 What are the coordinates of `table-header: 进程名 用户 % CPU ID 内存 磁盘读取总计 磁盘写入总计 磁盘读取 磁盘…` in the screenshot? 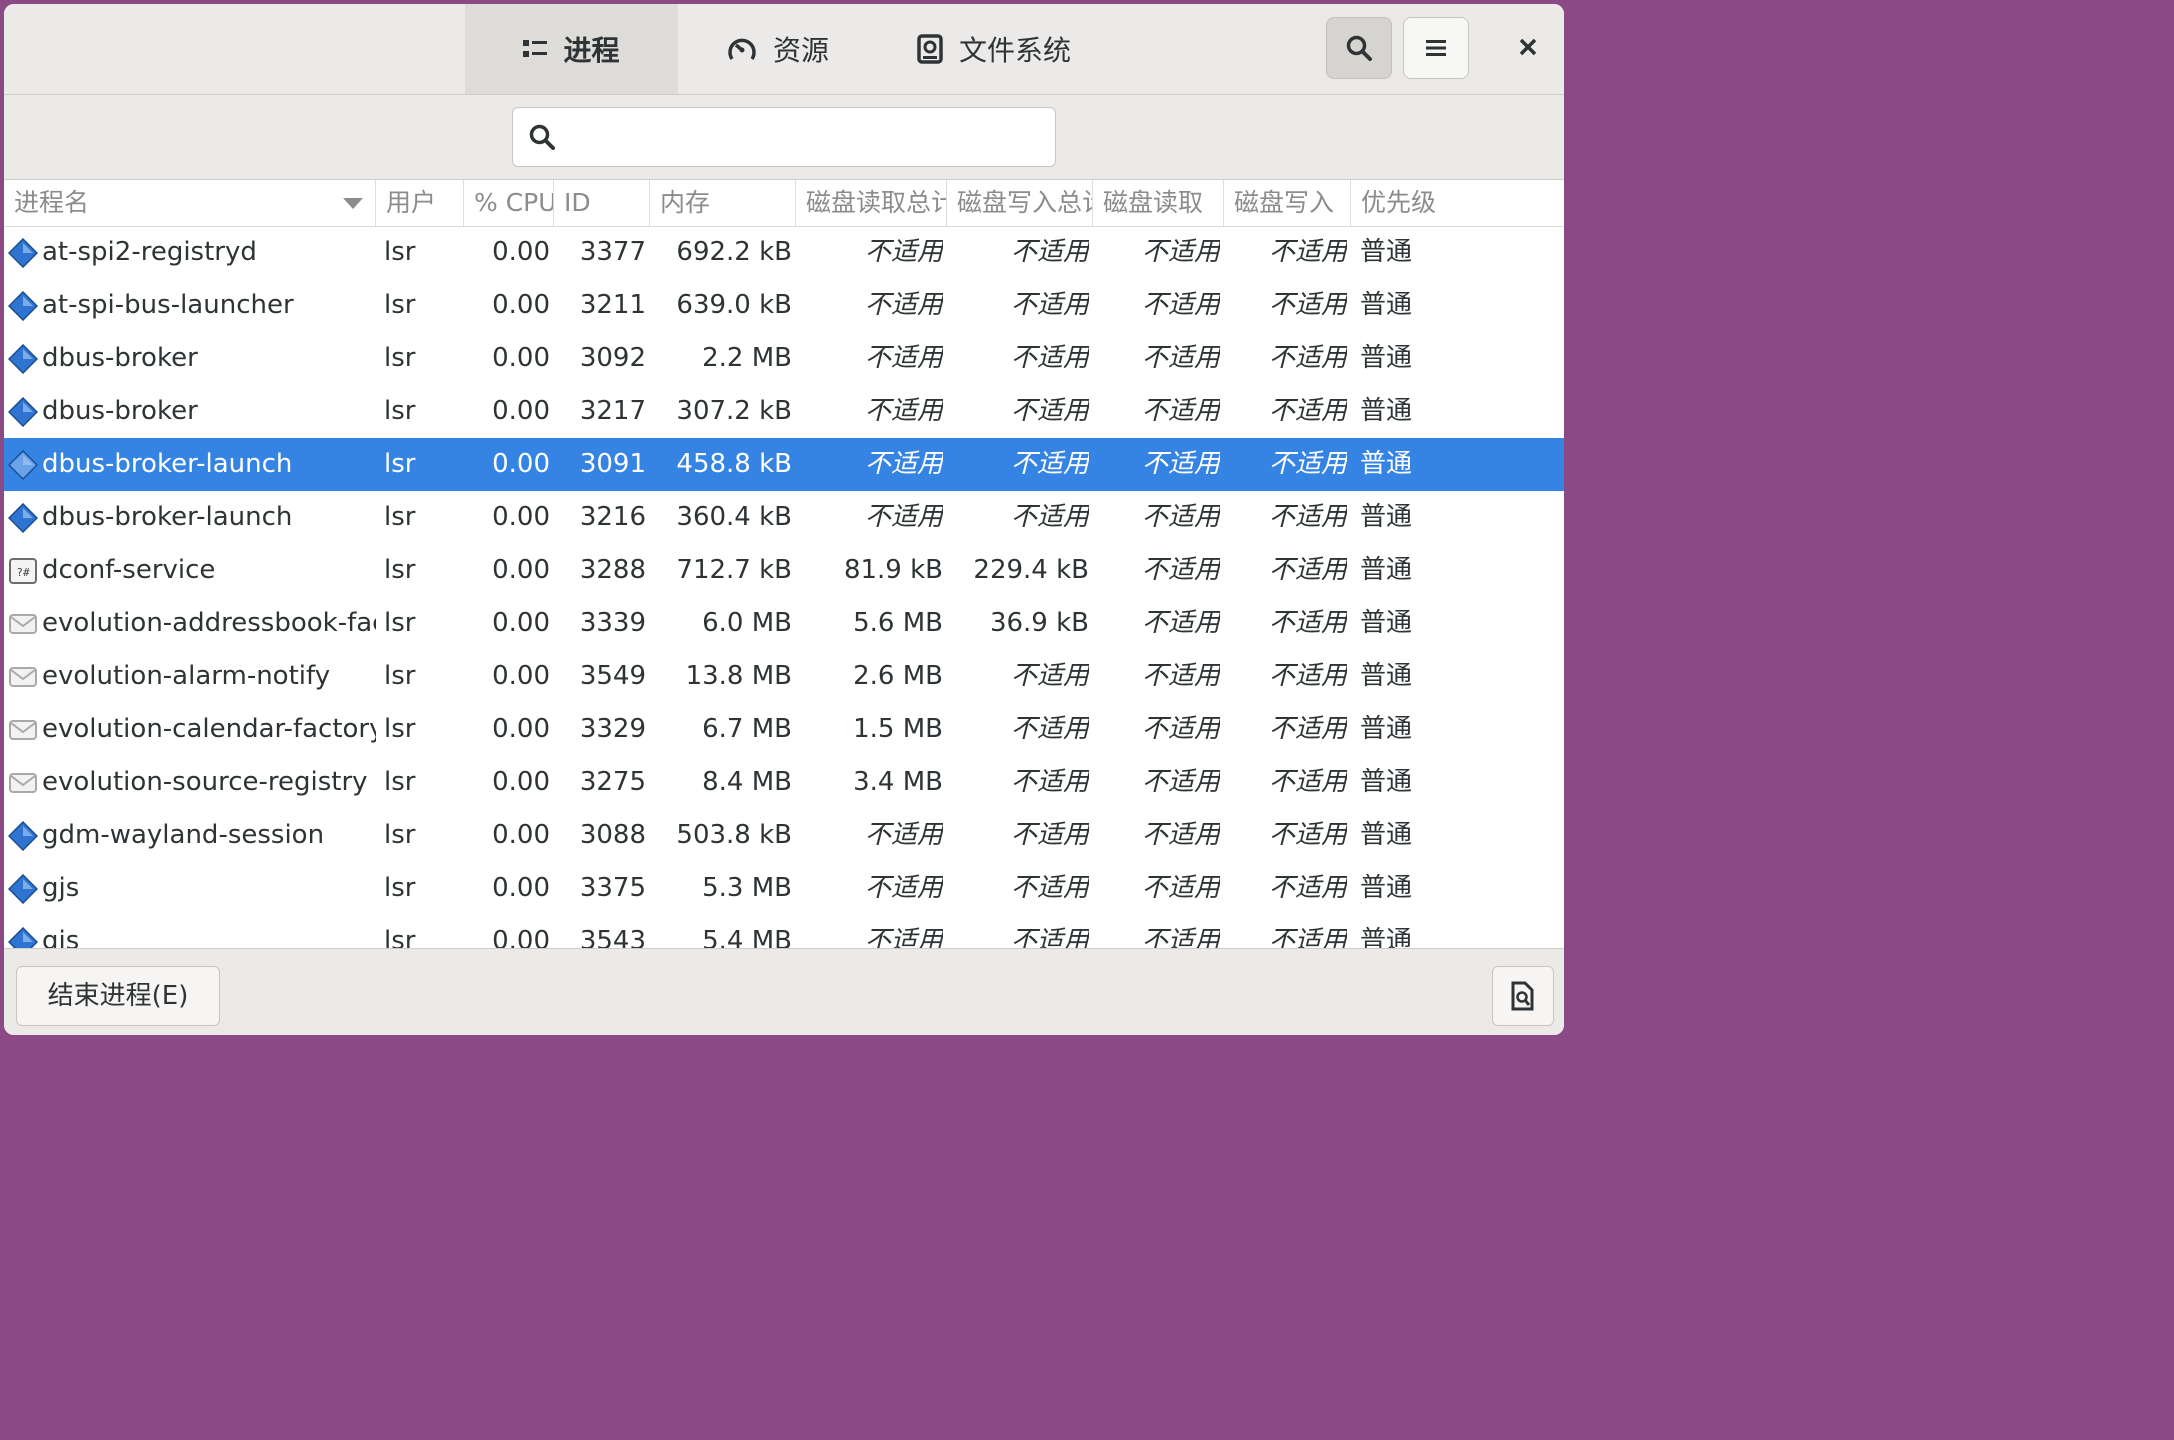 It's located at (784, 203).